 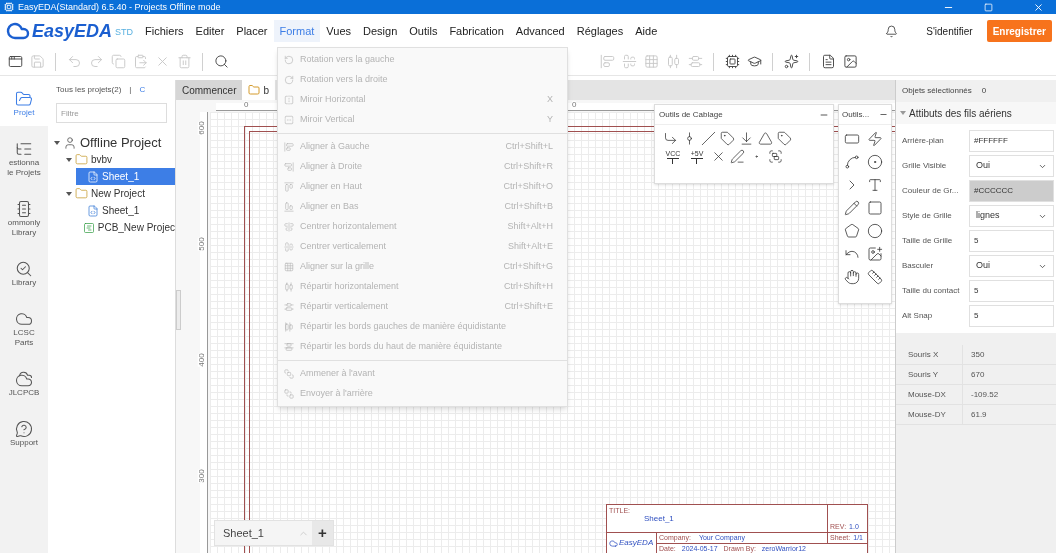 I want to click on menu-item: Design, so click(x=380, y=31).